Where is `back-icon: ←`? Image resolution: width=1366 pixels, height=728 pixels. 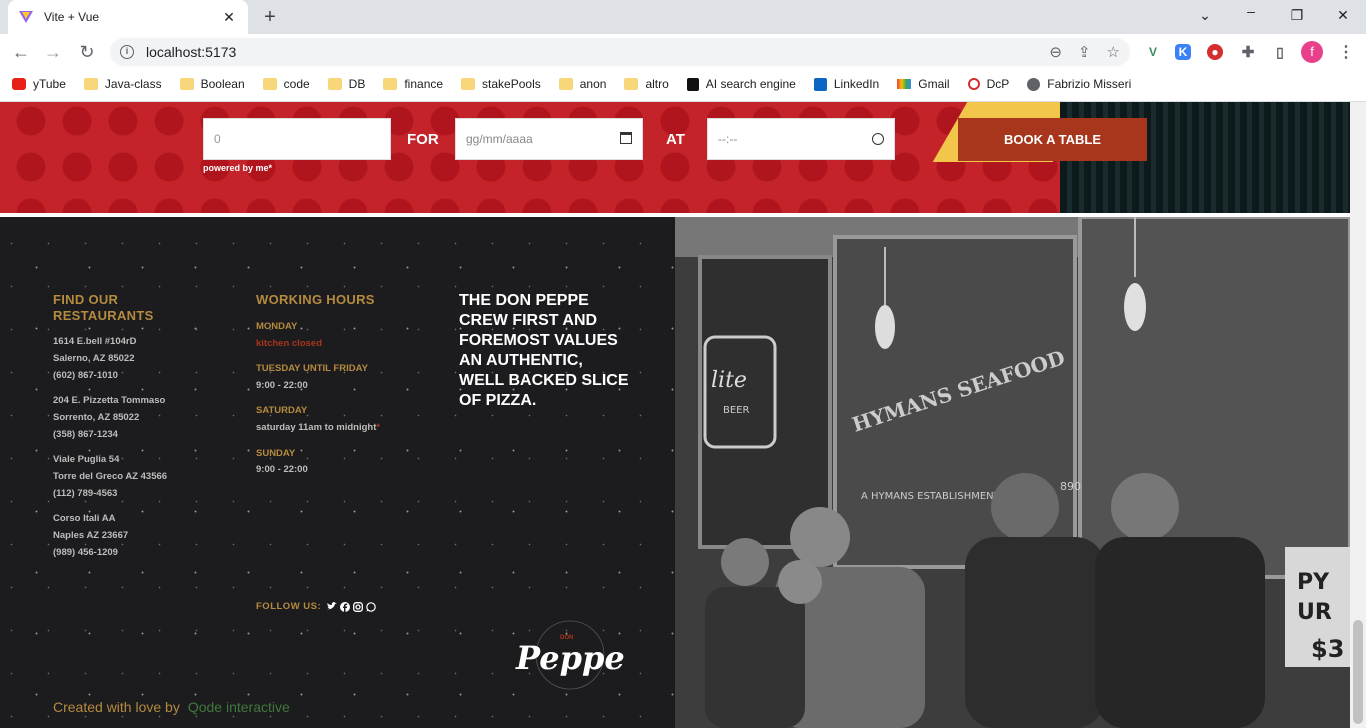
back-icon: ← is located at coordinates (21, 52).